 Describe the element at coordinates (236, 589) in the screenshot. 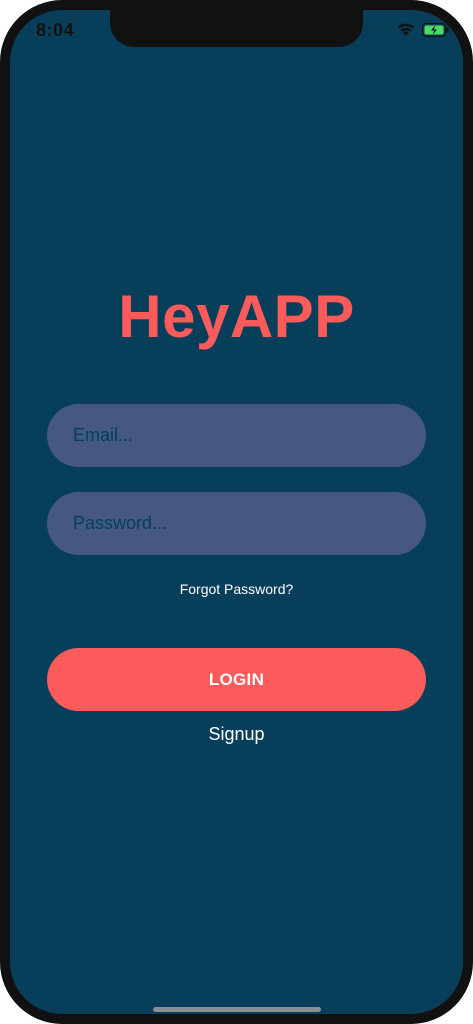

I see `forgot-password-link: Forgot Password?` at that location.